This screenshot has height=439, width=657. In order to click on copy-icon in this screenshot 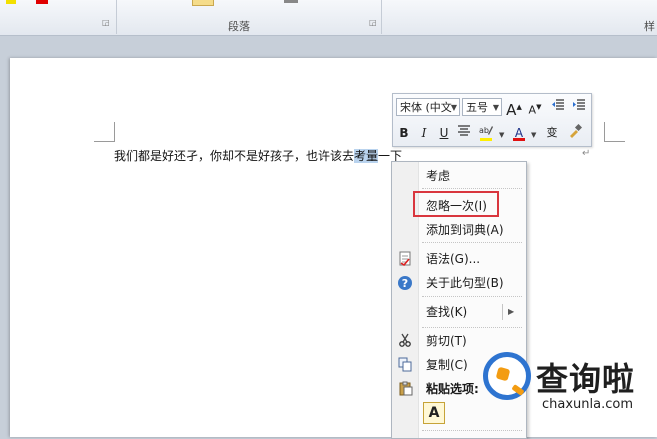, I will do `click(405, 365)`.